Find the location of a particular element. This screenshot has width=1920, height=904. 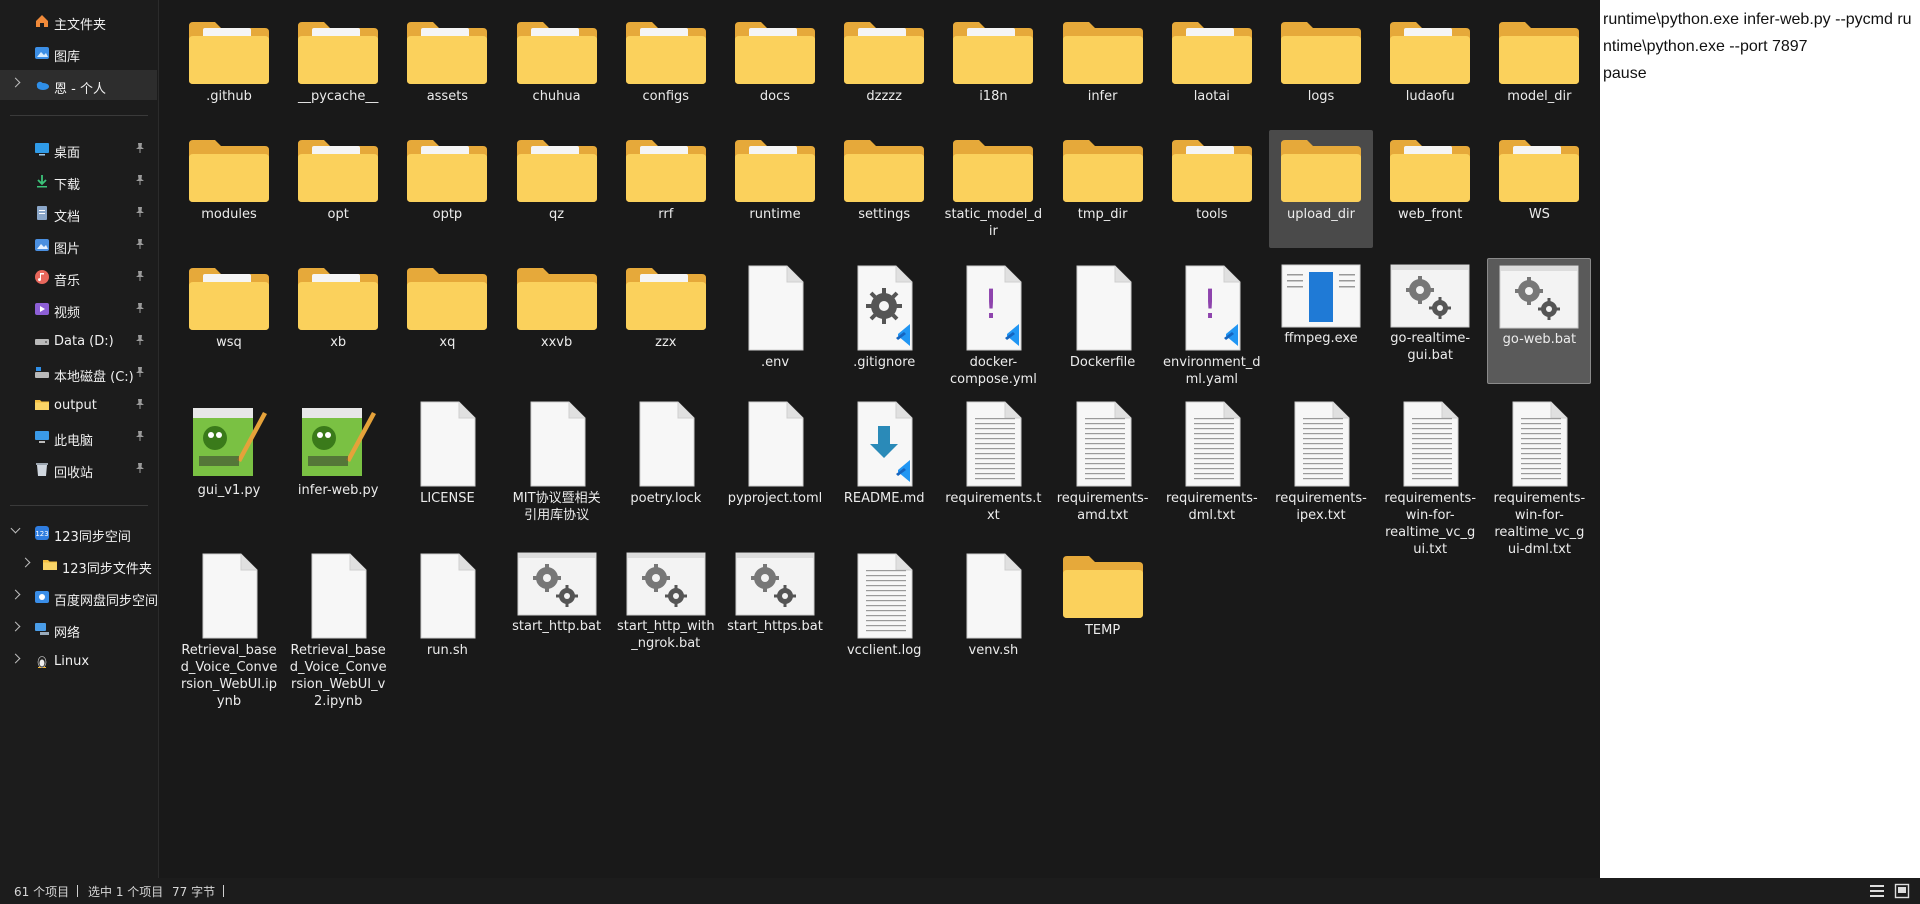

sidebar-item: 回收站 is located at coordinates (78, 469).